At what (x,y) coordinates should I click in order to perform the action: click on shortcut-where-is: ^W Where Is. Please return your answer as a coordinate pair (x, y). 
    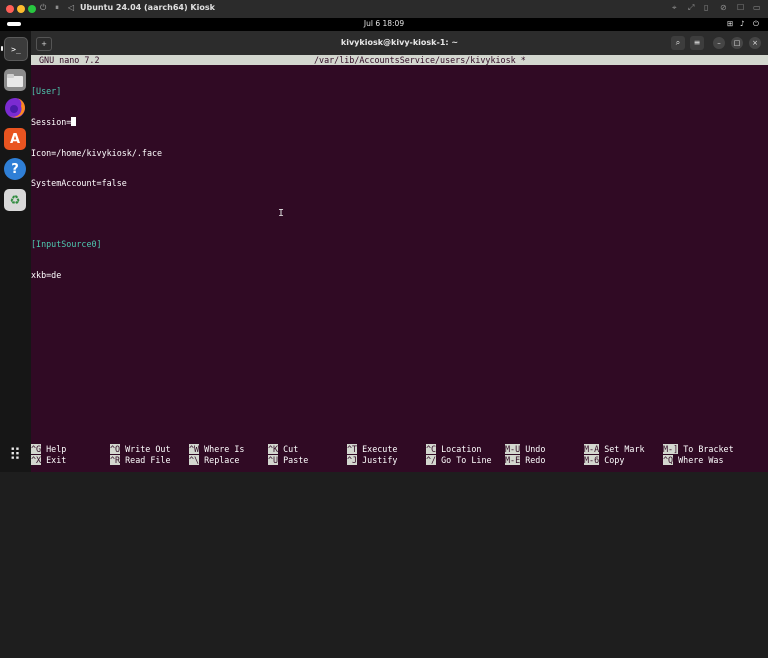
    Looking at the image, I should click on (216, 449).